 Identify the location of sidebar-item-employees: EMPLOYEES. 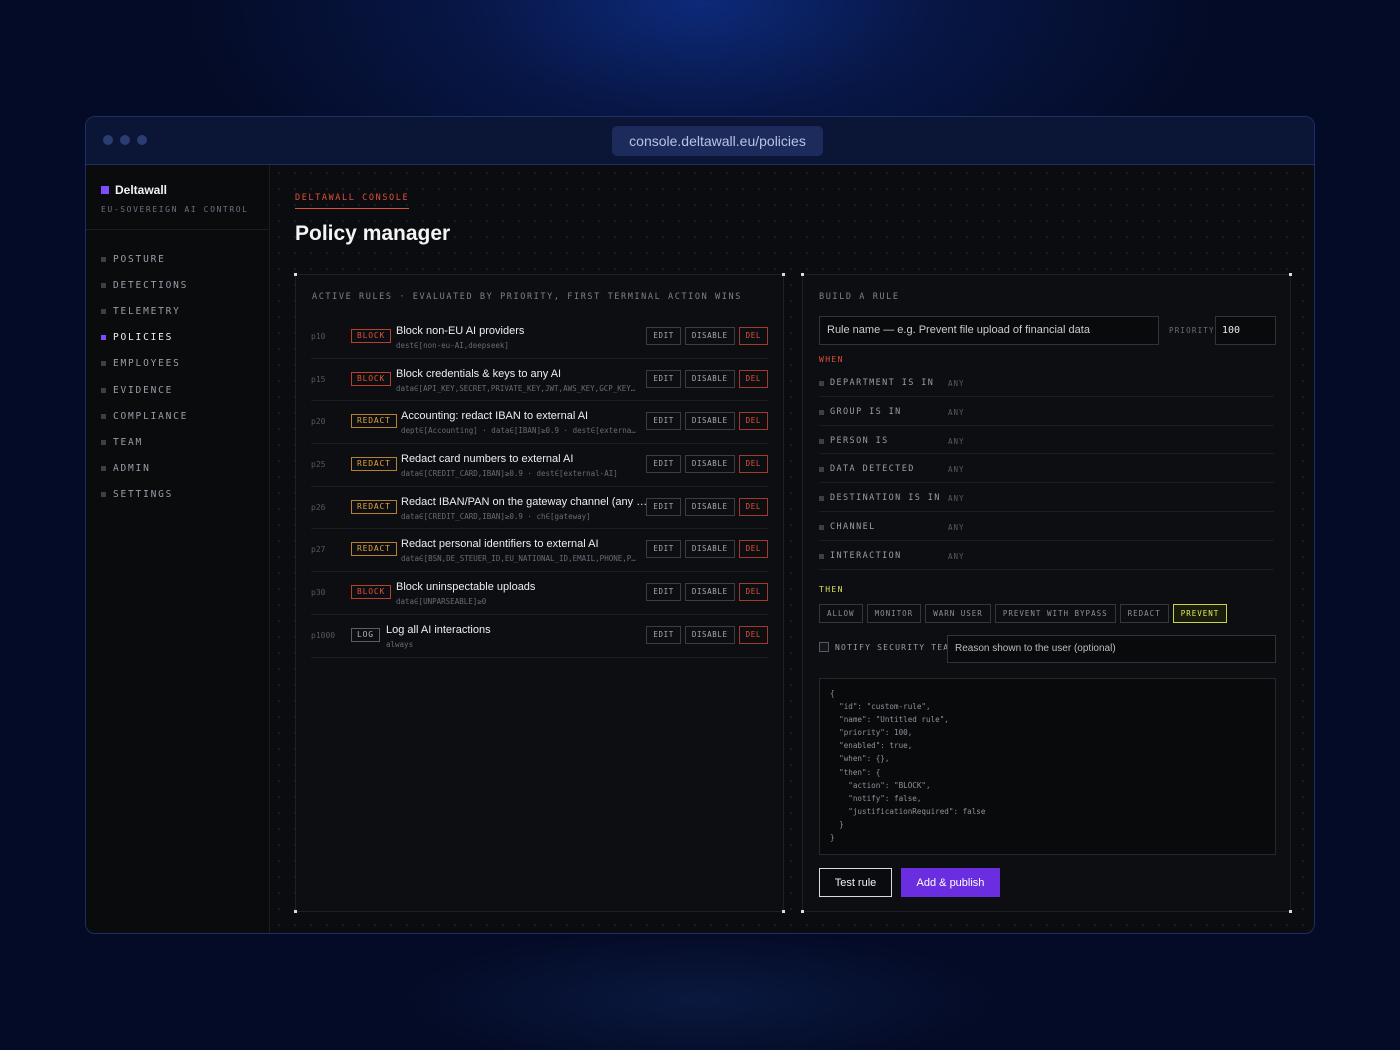
(177, 364).